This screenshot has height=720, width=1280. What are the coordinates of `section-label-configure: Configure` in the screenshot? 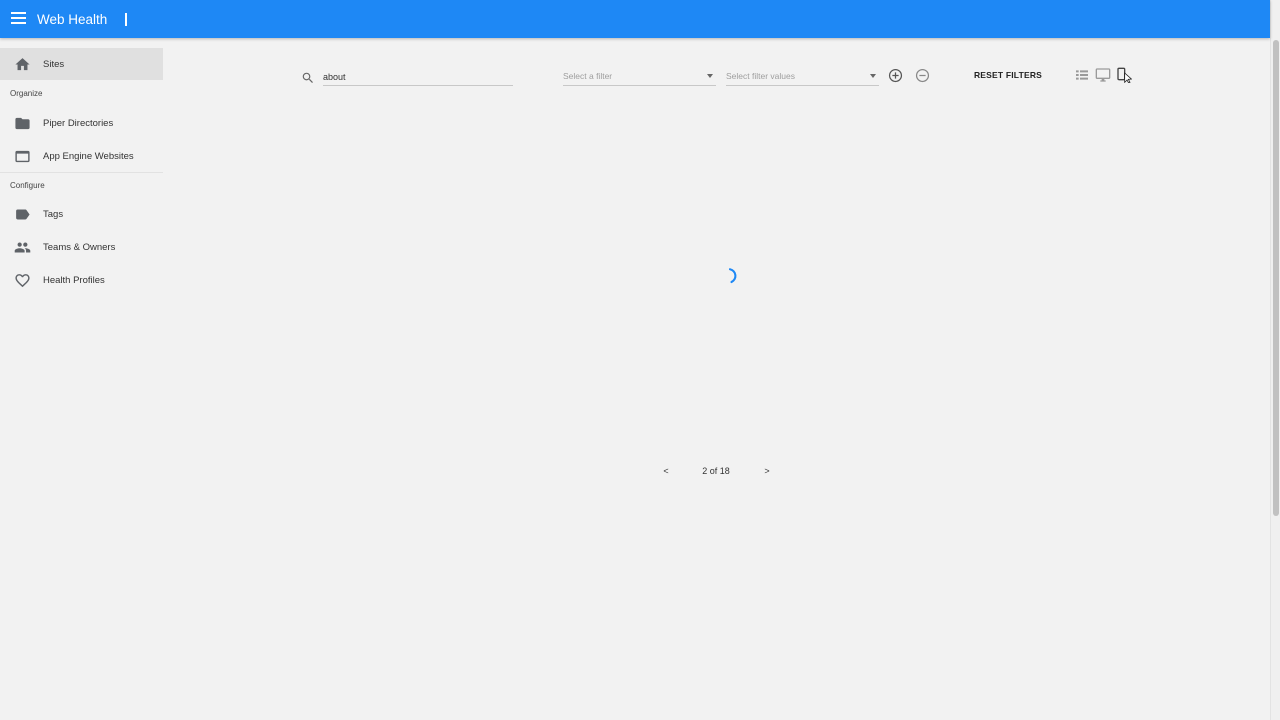 It's located at (27, 185).